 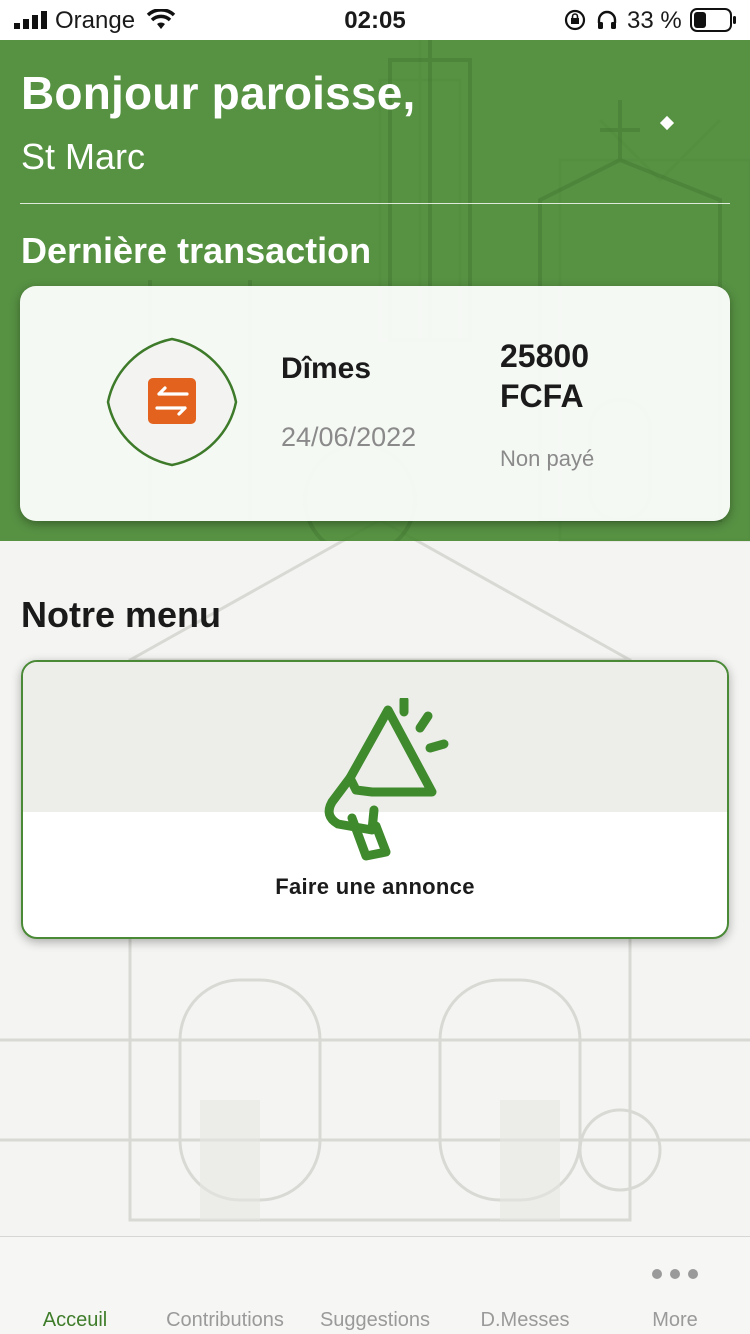 What do you see at coordinates (218, 93) in the screenshot?
I see `greeting-text: Bonjour paroisse,` at bounding box center [218, 93].